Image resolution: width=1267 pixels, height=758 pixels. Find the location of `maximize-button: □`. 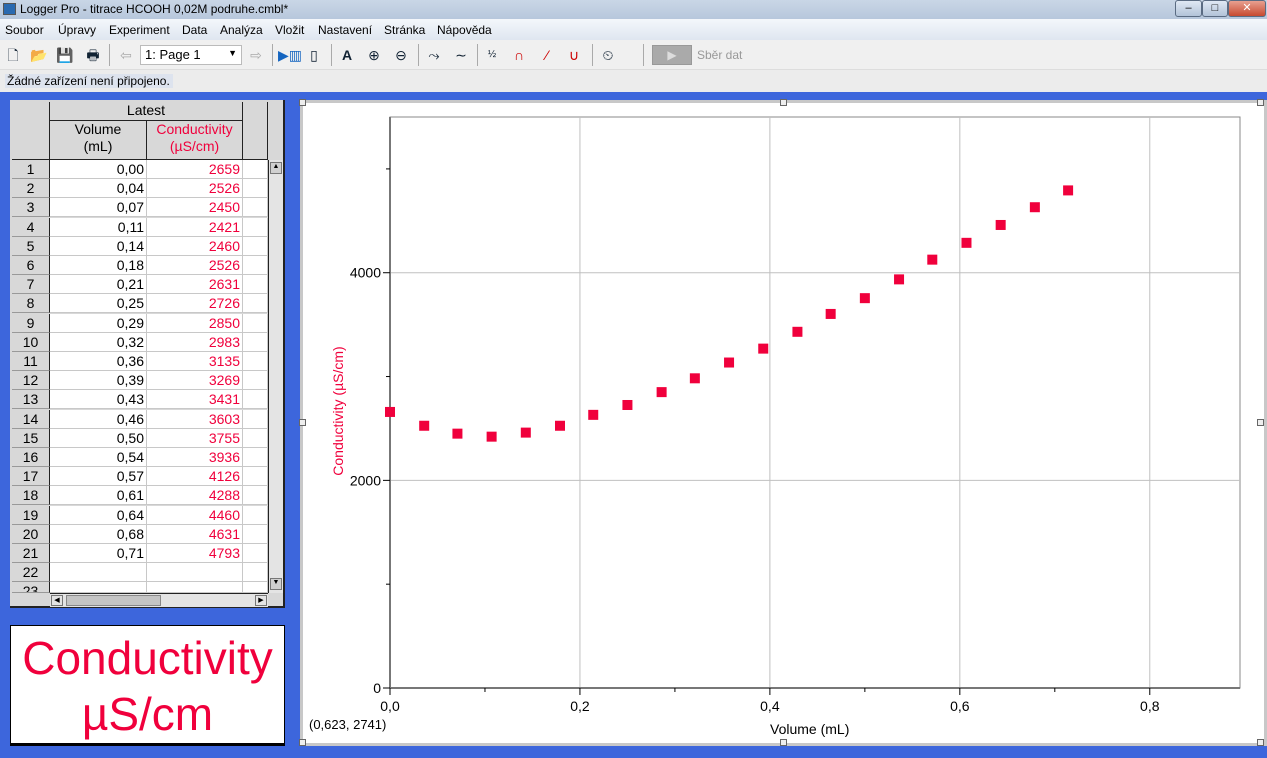

maximize-button: □ is located at coordinates (1215, 8).